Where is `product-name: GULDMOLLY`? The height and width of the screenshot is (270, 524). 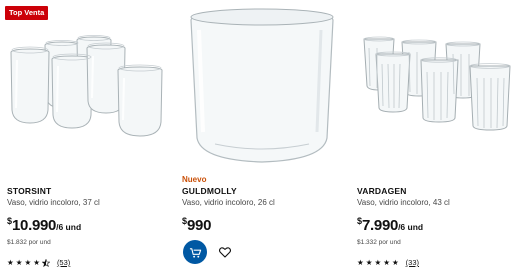
product-name: GULDMOLLY is located at coordinates (209, 191).